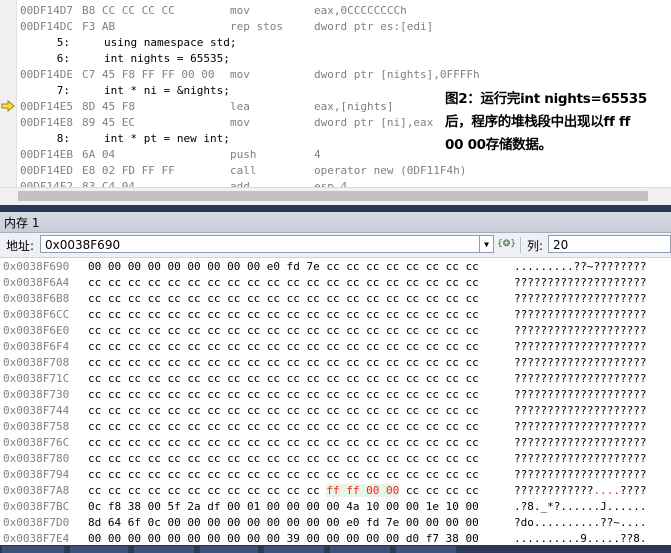 This screenshot has height=553, width=671. I want to click on columns-input: 20, so click(609, 244).